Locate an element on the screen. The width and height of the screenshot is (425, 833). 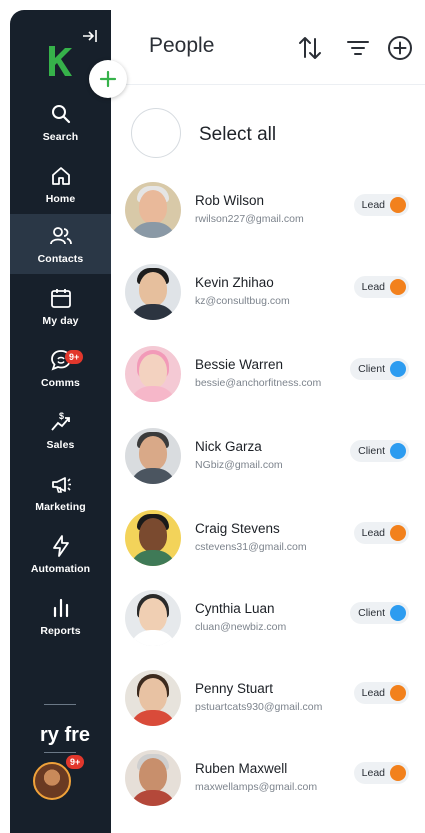
contact-row: Cynthia Luan cluan@newbiz.com Client is located at coordinates (268, 620).